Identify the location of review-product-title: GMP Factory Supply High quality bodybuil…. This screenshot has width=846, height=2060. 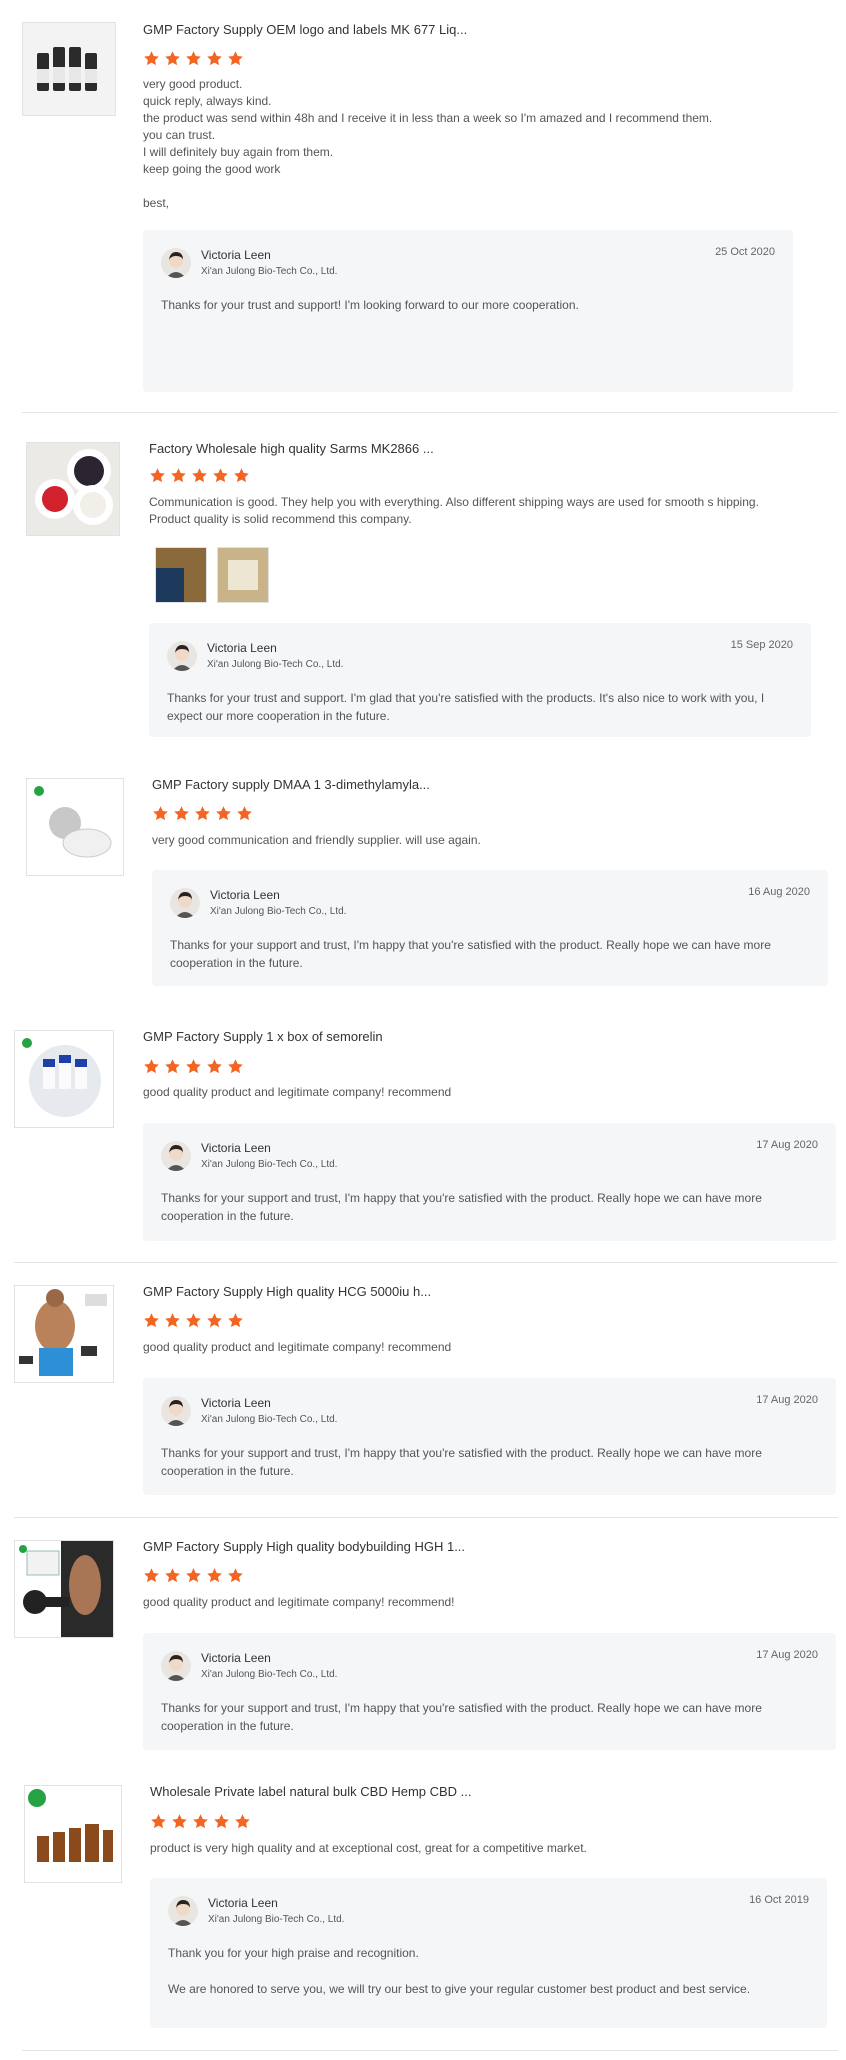
(304, 1546).